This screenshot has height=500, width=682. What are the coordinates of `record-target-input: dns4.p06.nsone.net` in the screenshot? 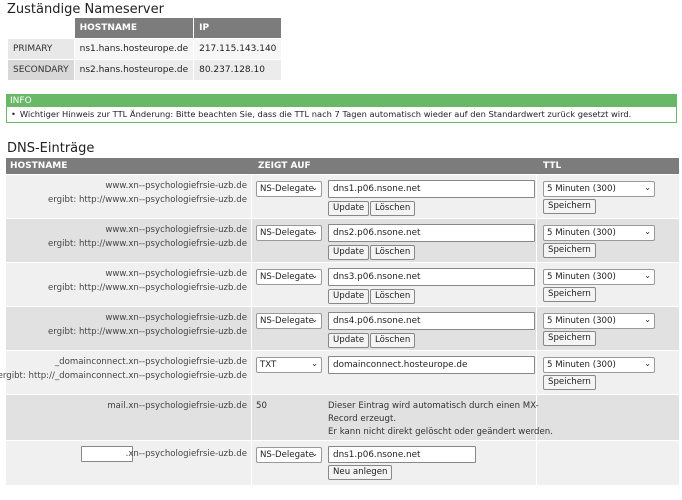 It's located at (431, 321).